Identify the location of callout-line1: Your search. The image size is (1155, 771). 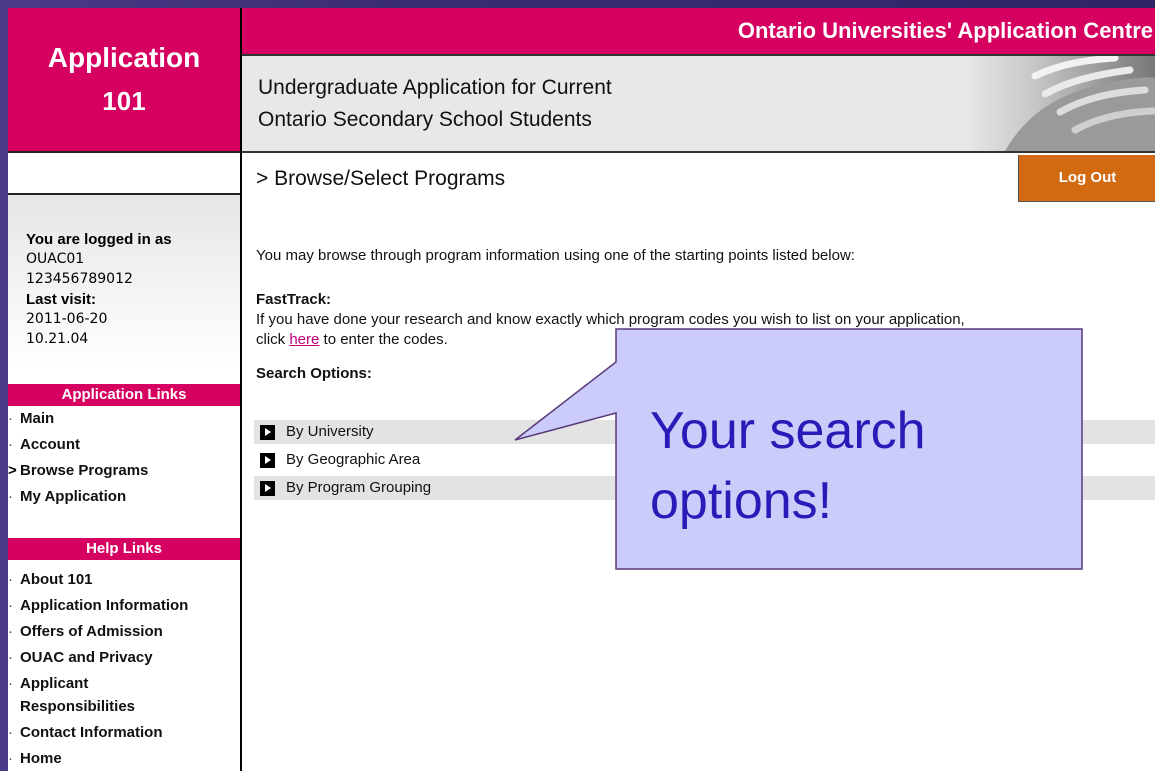
(788, 431).